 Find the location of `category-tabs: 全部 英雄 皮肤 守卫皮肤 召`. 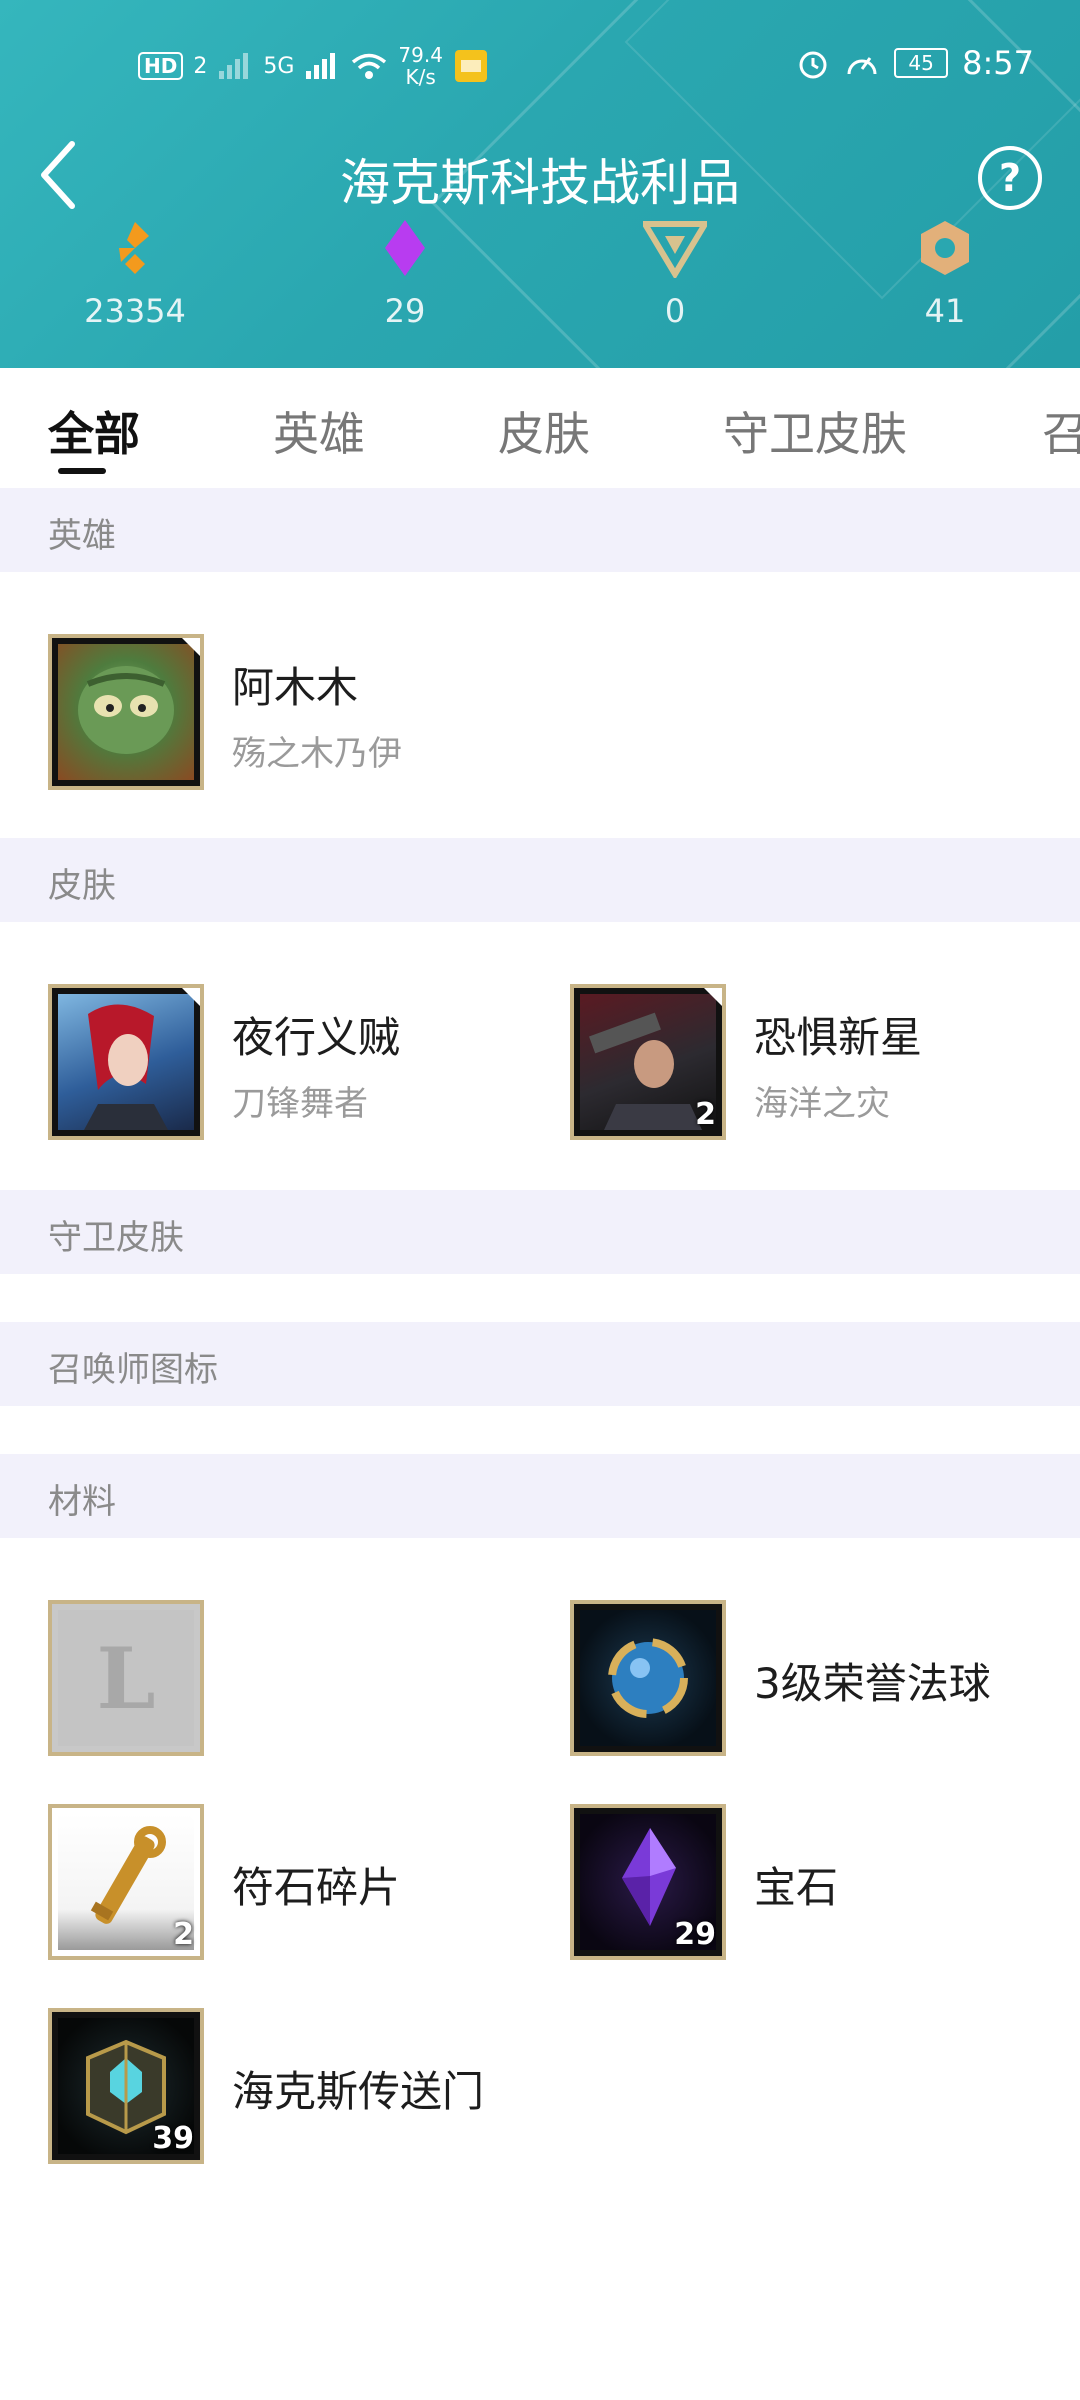

category-tabs: 全部 英雄 皮肤 守卫皮肤 召 is located at coordinates (540, 428).